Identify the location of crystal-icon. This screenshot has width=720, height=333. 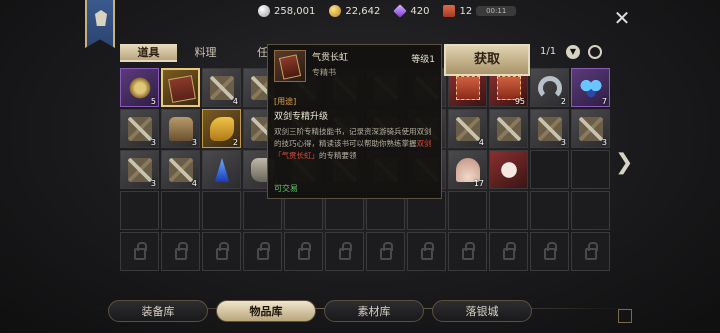
(222, 170).